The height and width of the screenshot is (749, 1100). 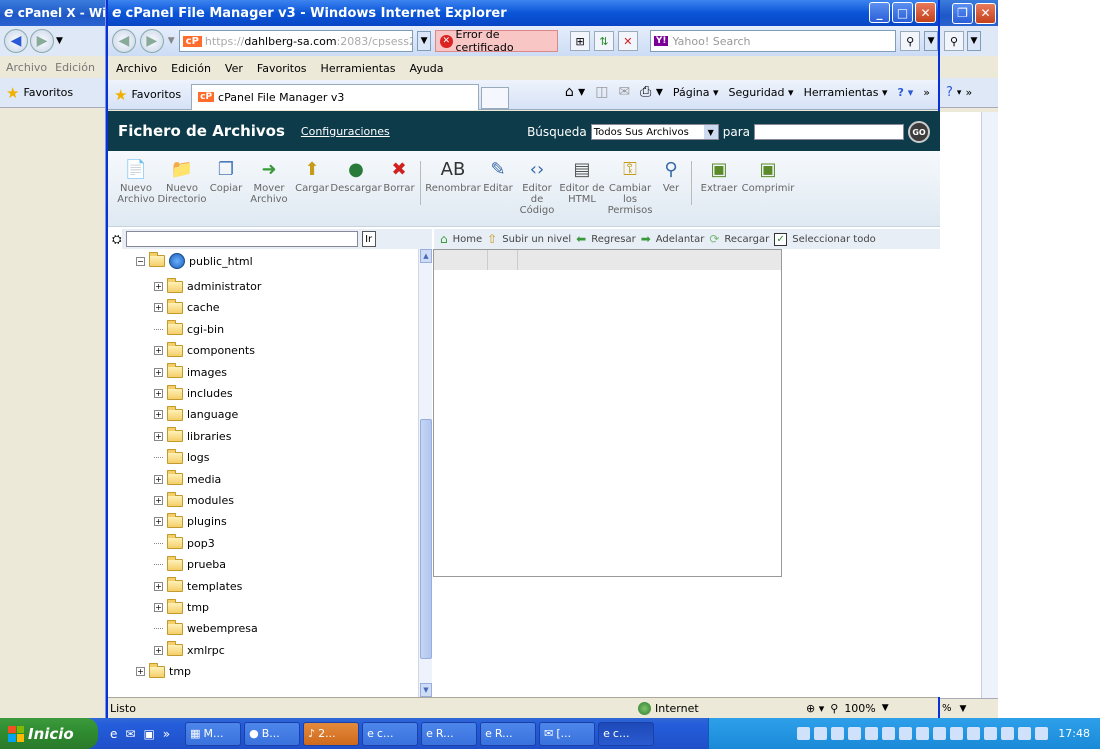 I want to click on search-go-icon: ⚲, so click(x=910, y=41).